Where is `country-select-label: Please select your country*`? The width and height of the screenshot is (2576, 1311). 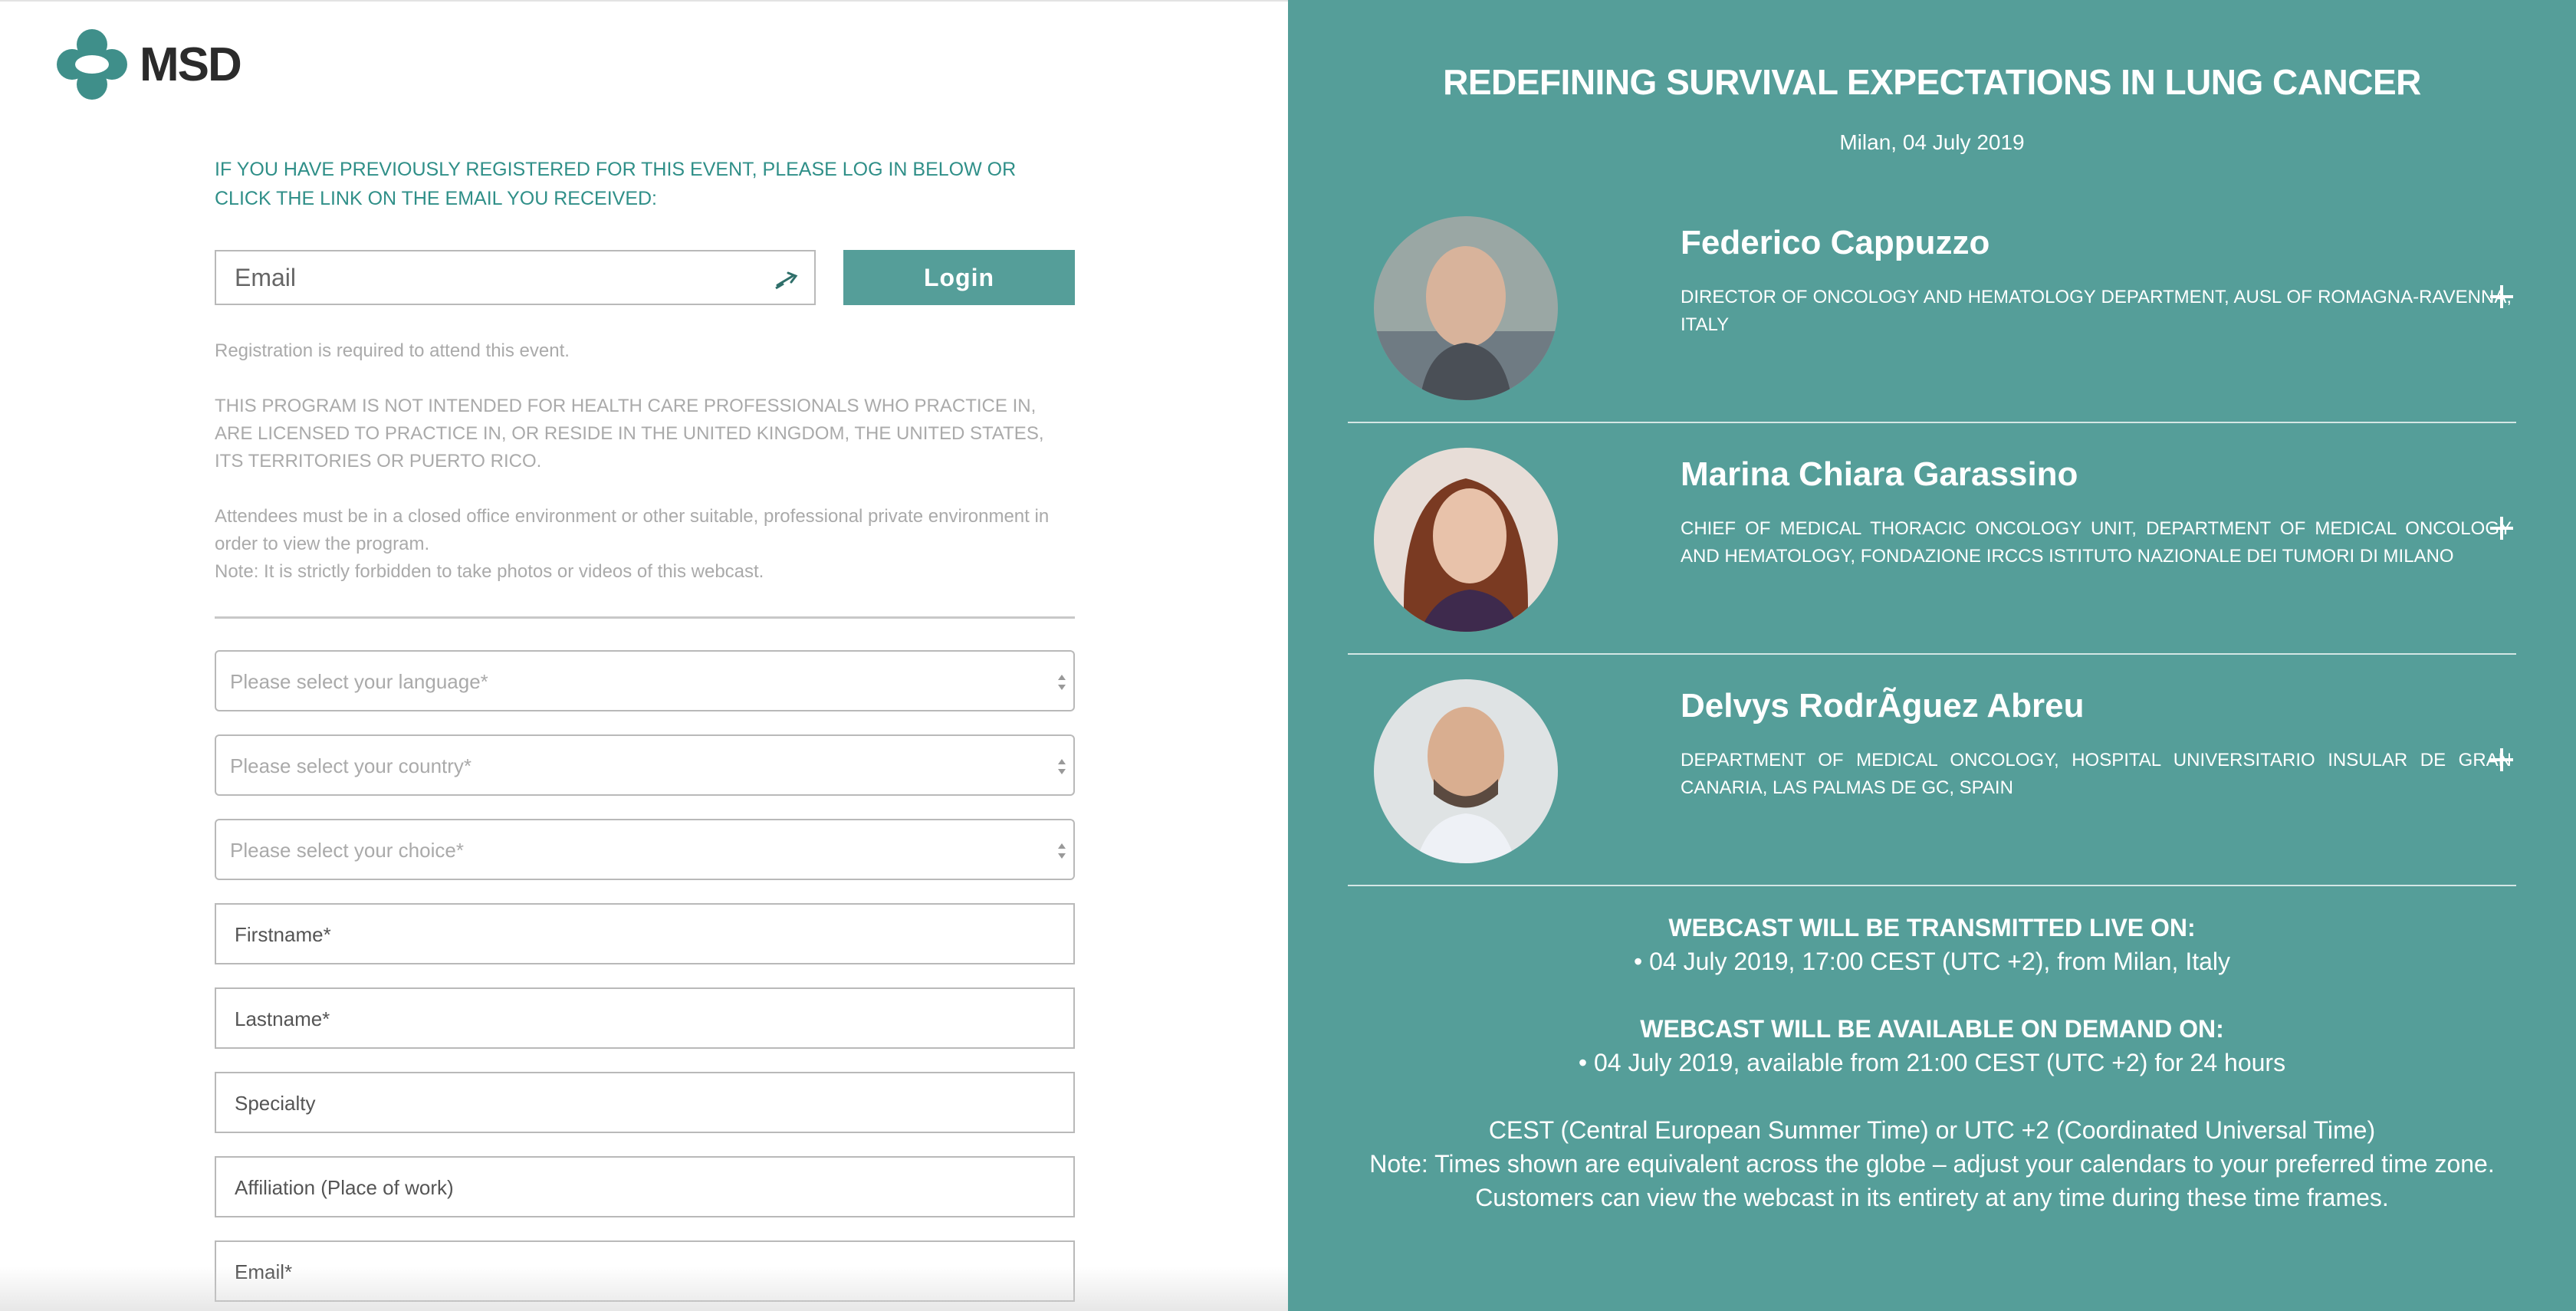 country-select-label: Please select your country* is located at coordinates (351, 766).